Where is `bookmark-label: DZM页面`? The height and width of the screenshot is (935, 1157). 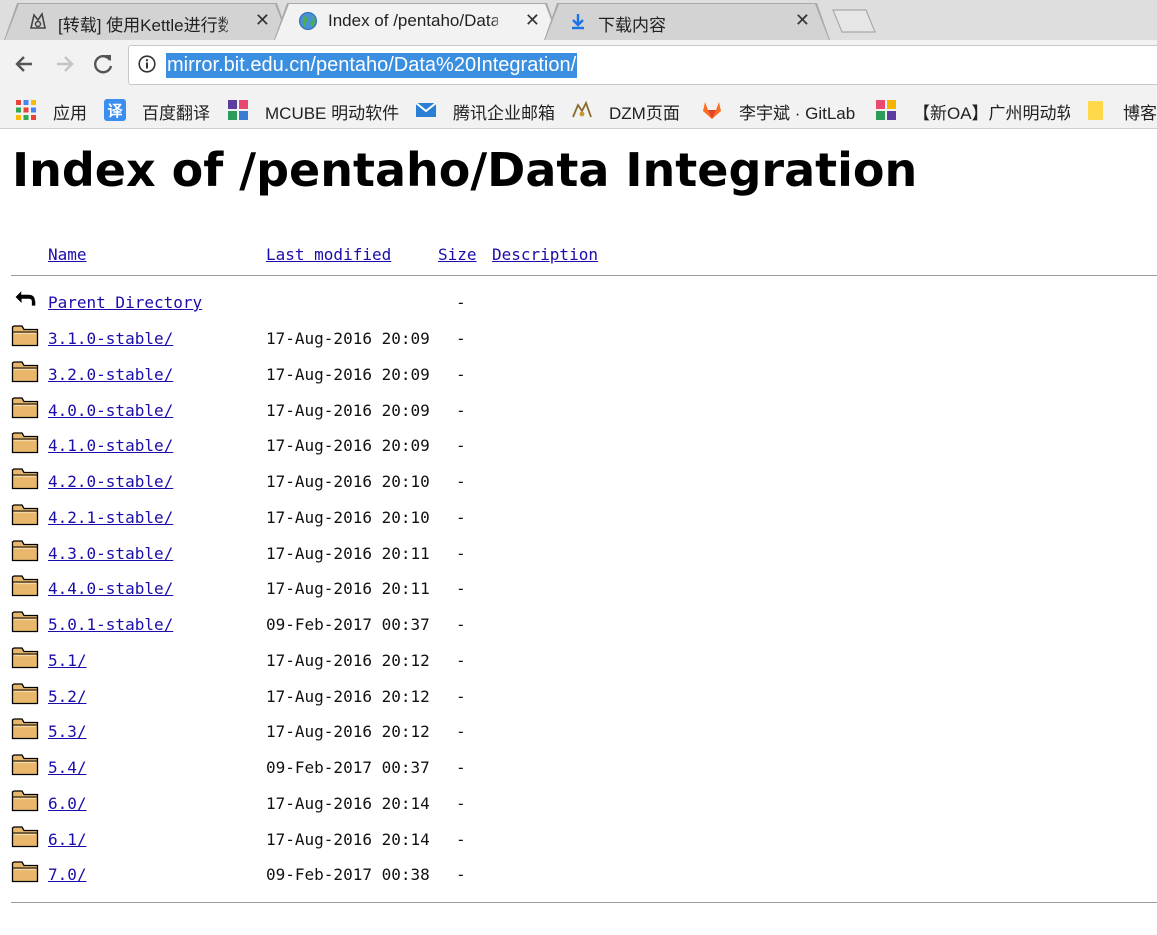
bookmark-label: DZM页面 is located at coordinates (644, 113).